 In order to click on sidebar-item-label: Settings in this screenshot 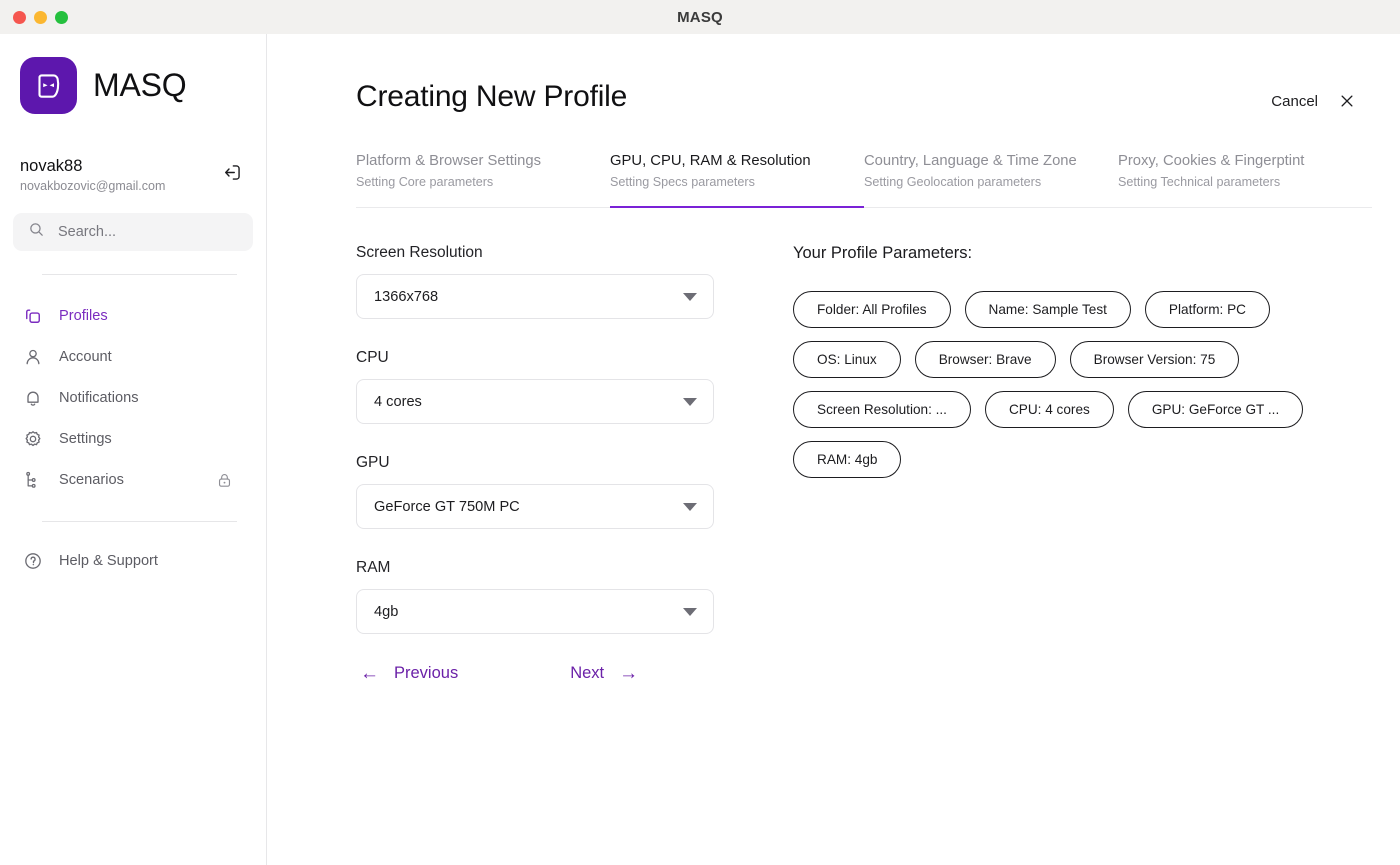, I will do `click(85, 439)`.